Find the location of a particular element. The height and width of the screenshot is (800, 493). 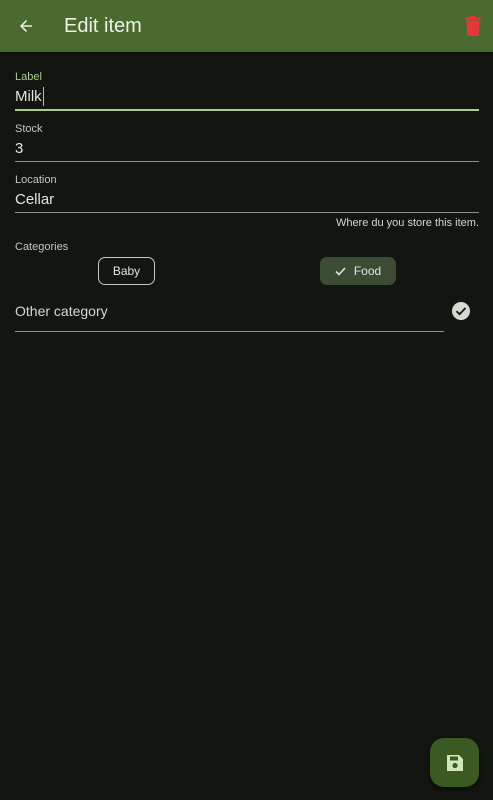

location-field-underline is located at coordinates (247, 212).